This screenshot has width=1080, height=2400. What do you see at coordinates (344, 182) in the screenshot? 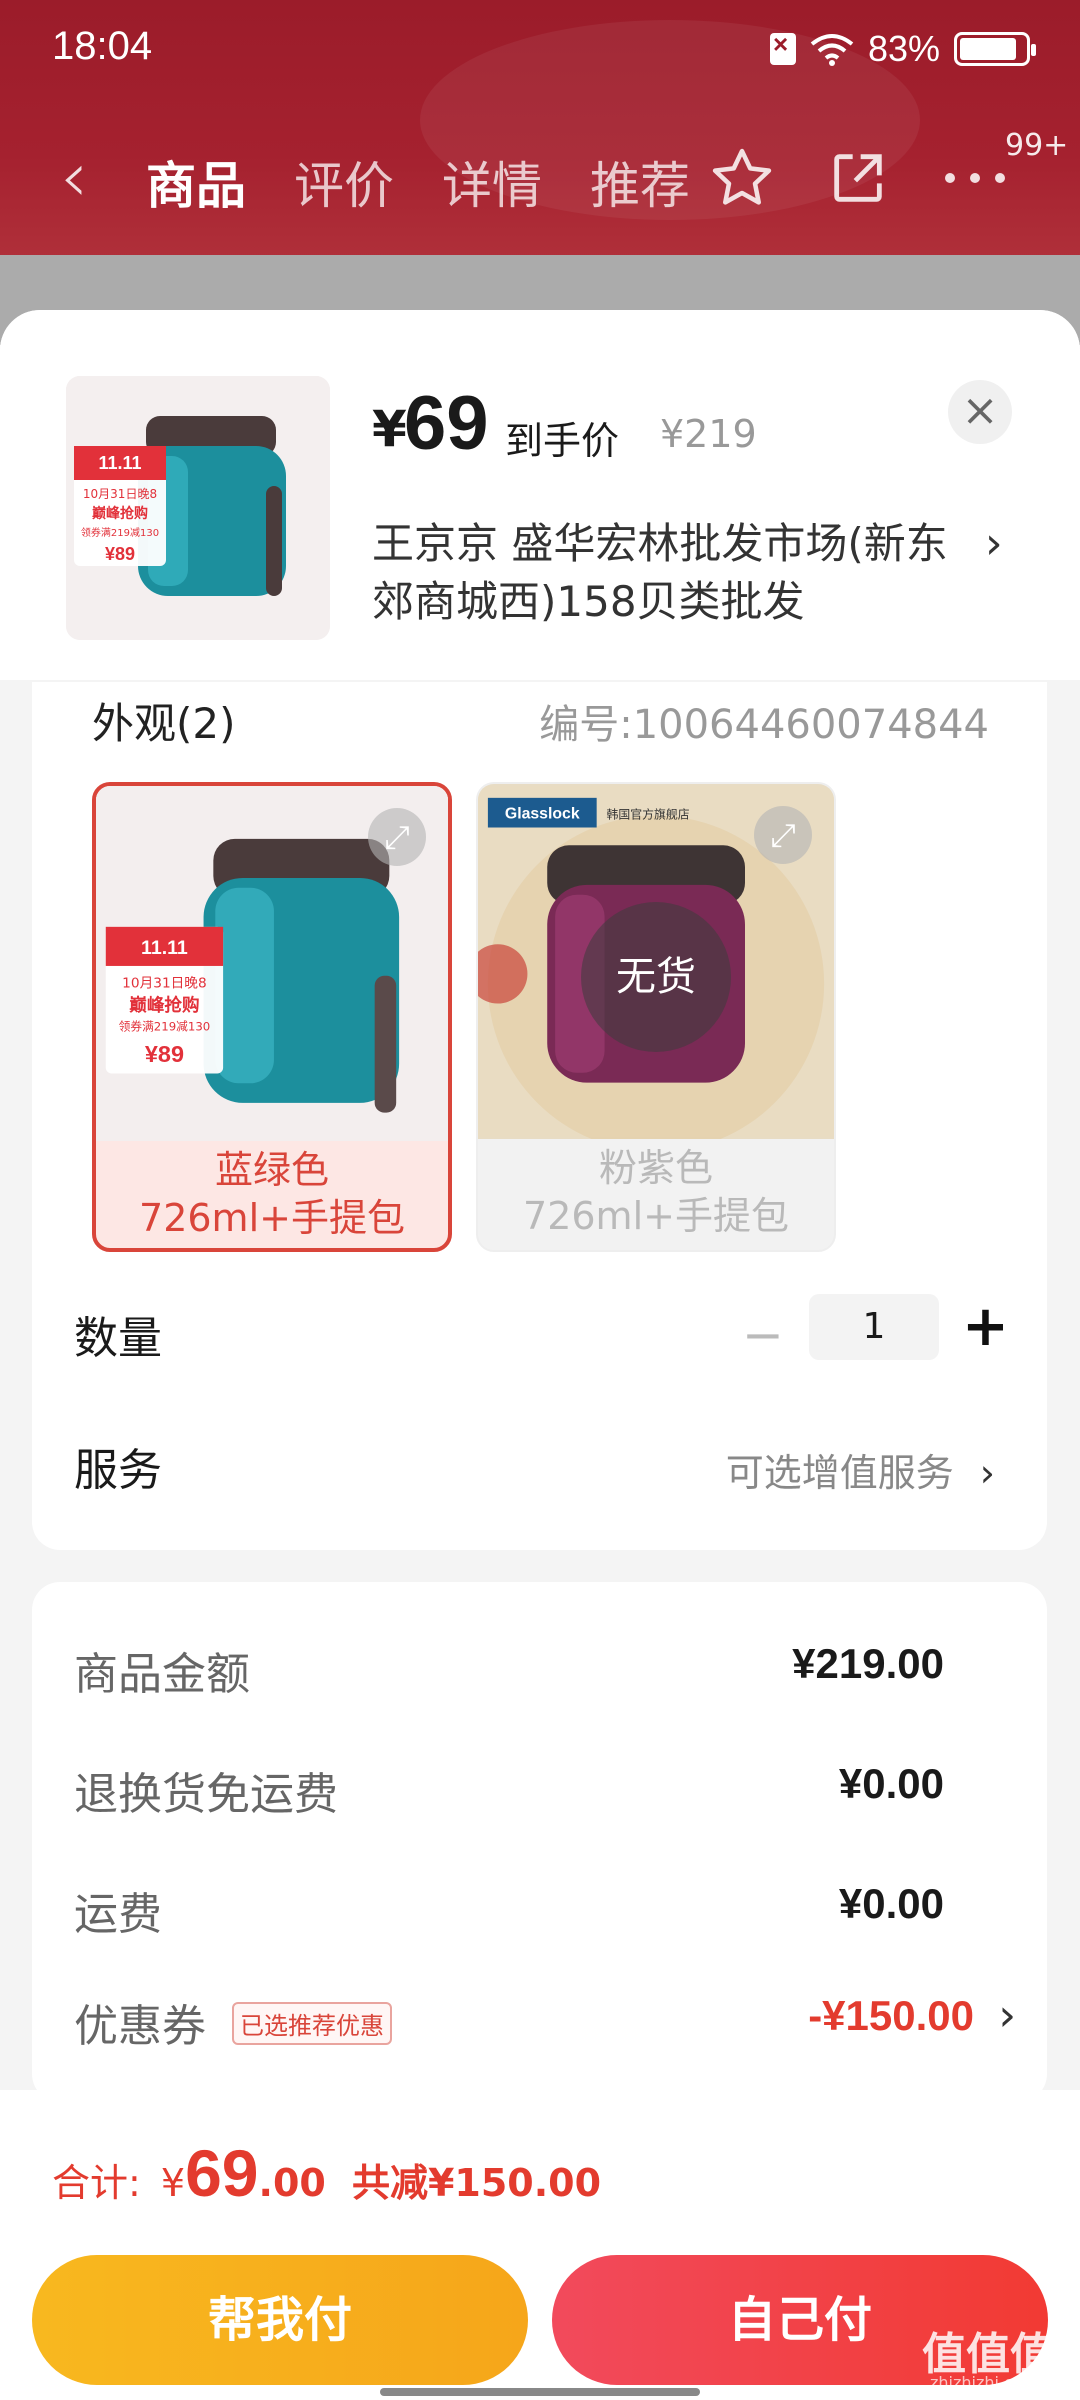
I see `tab-reviews: 评价` at bounding box center [344, 182].